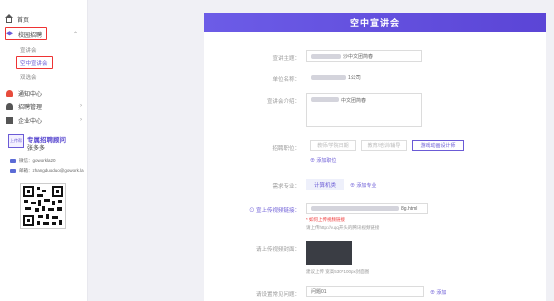 Image resolution: width=554 pixels, height=301 pixels. Describe the element at coordinates (343, 227) in the screenshot. I see `video-link-hint: 请上传http://v.qq开头的腾讯视频链接` at that location.